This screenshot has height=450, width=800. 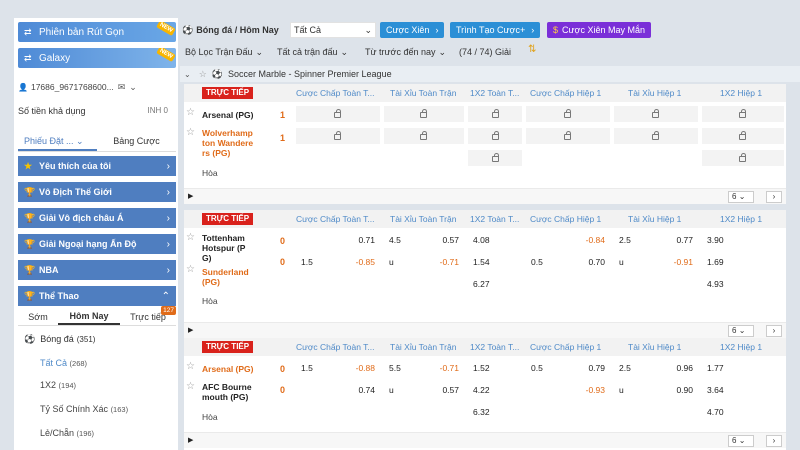 I want to click on odds-cell: 4.08, so click(x=495, y=240).